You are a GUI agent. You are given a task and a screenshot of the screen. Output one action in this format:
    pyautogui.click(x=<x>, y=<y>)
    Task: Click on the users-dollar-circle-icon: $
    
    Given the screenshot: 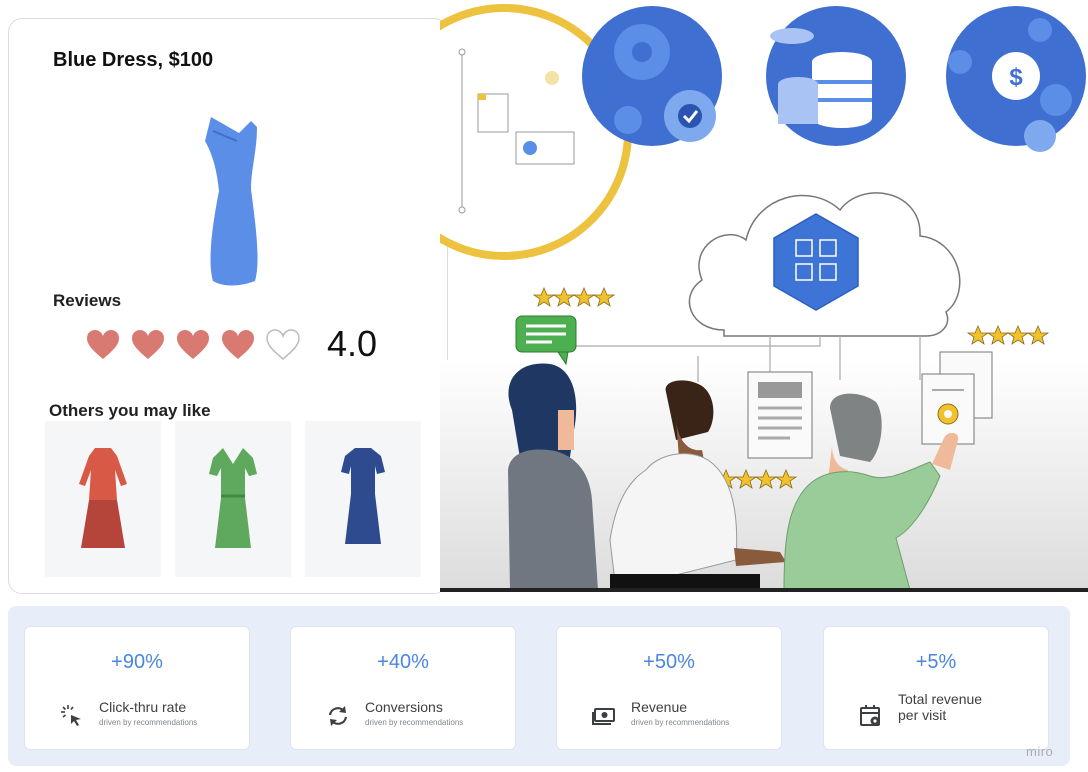 What is the action you would take?
    pyautogui.click(x=1016, y=79)
    